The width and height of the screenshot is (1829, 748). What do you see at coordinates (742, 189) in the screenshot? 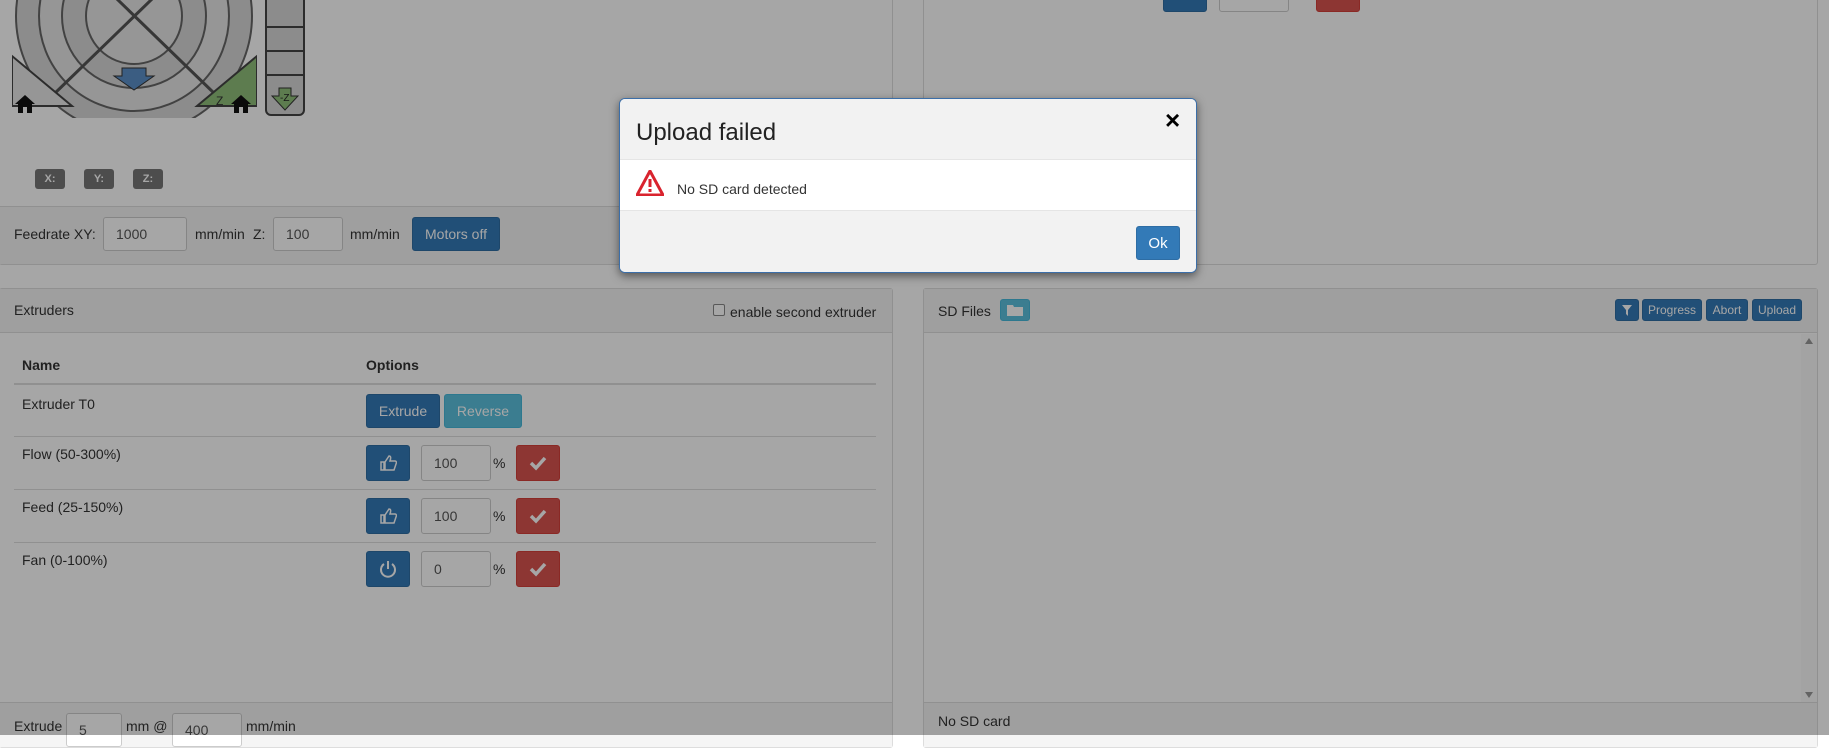
I see `modal-message: No SD card detected` at bounding box center [742, 189].